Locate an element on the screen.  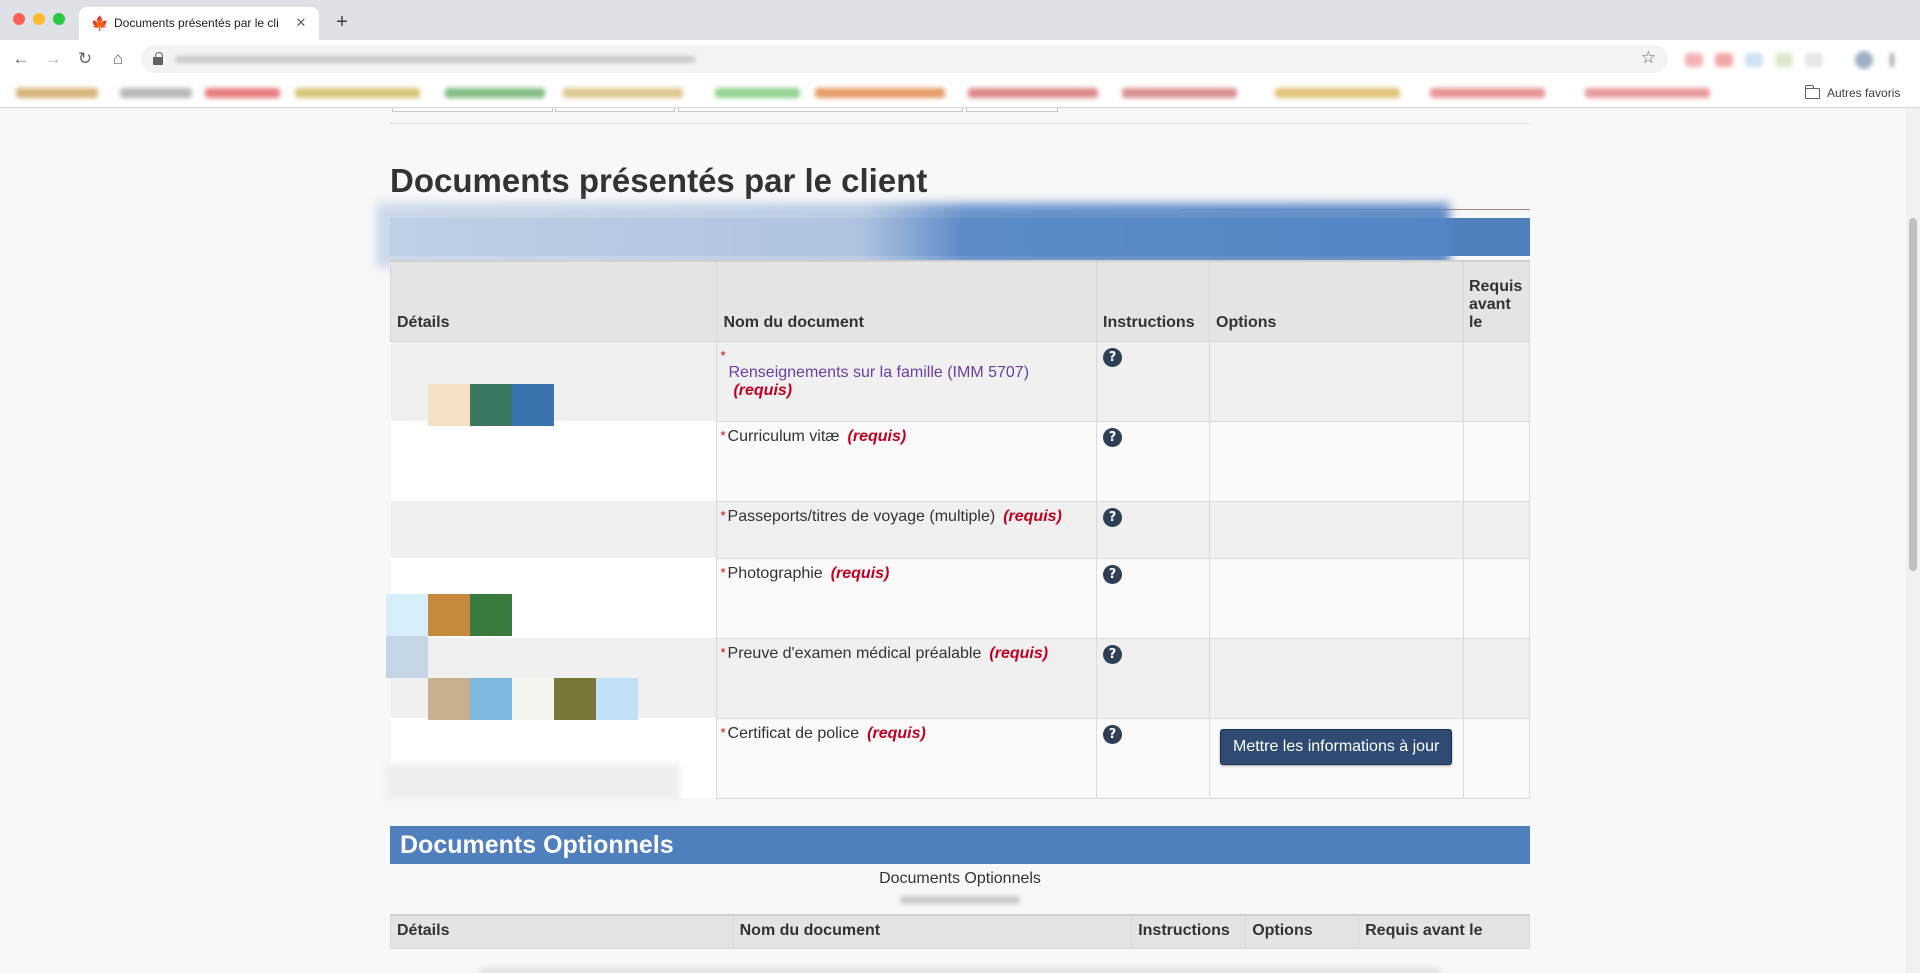
page-scrollbar is located at coordinates (1913, 540).